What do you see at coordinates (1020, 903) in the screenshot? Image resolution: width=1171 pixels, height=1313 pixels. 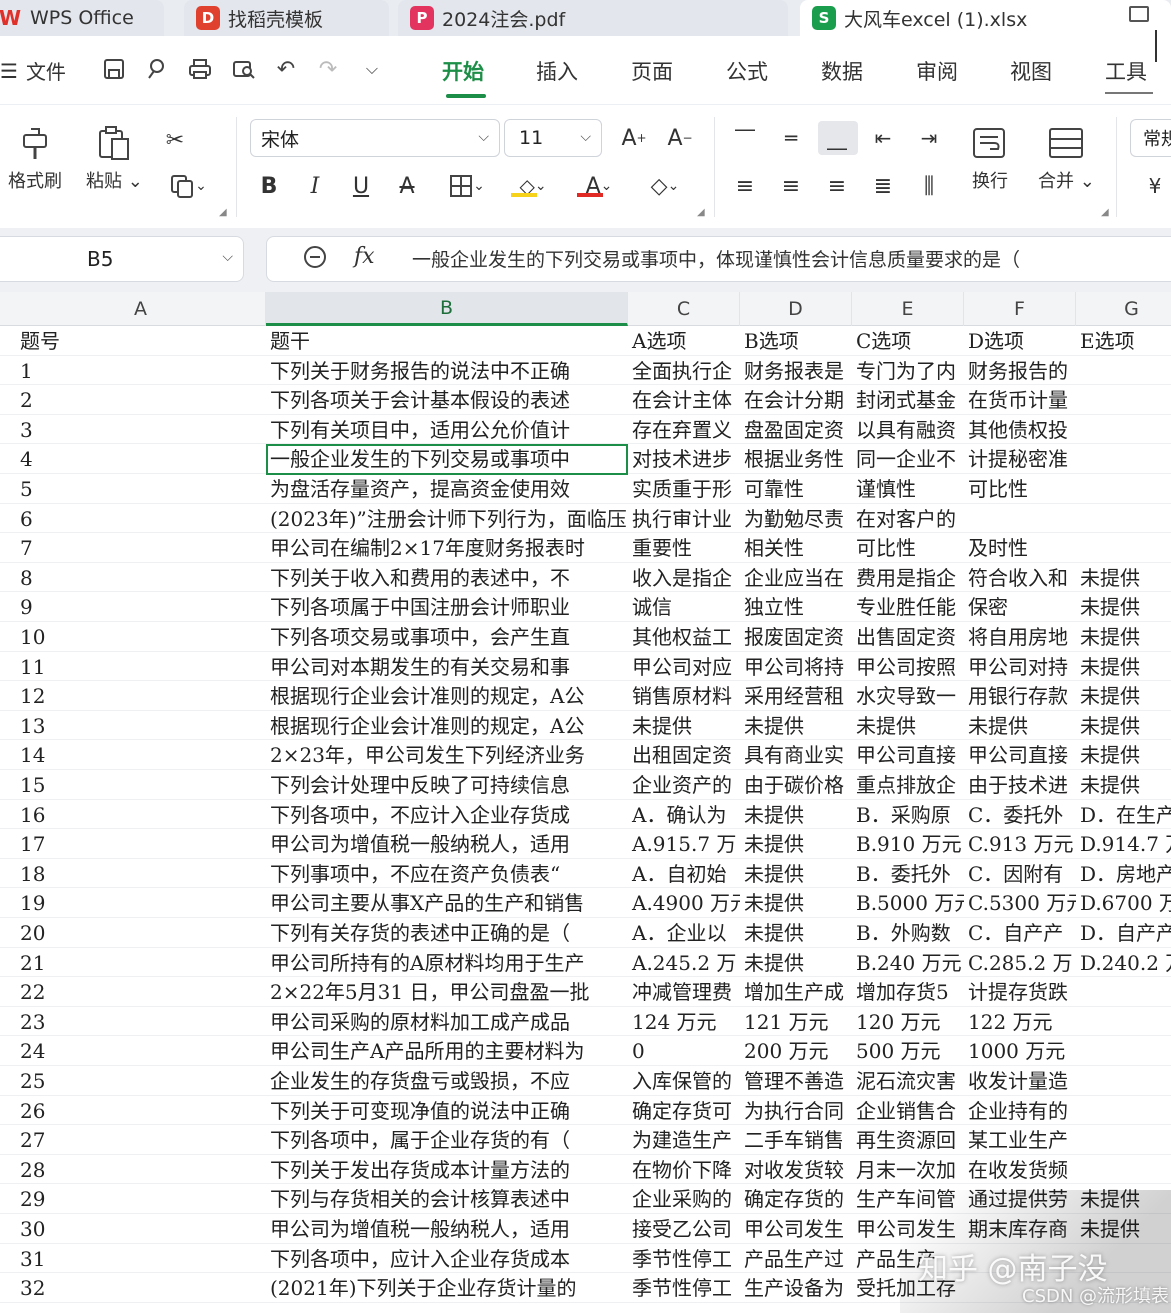 I see `cell-f: C.5300 万元` at bounding box center [1020, 903].